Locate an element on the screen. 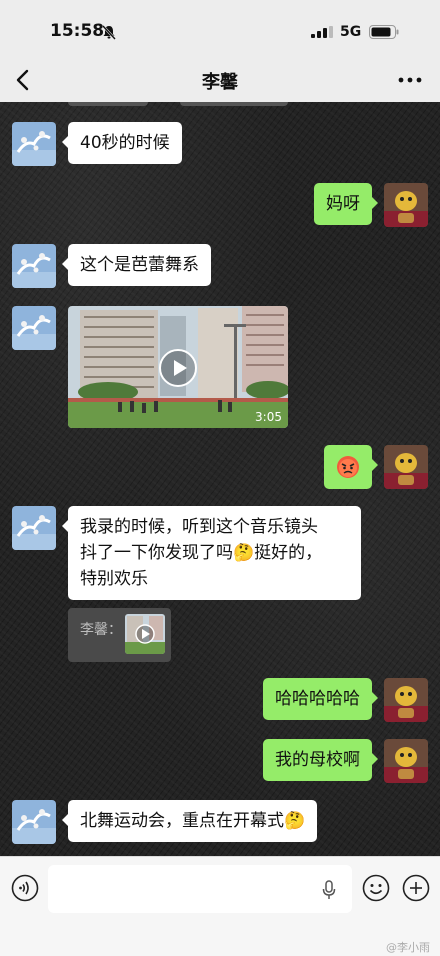 The image size is (440, 956). voice-input-icon is located at coordinates (25, 888).